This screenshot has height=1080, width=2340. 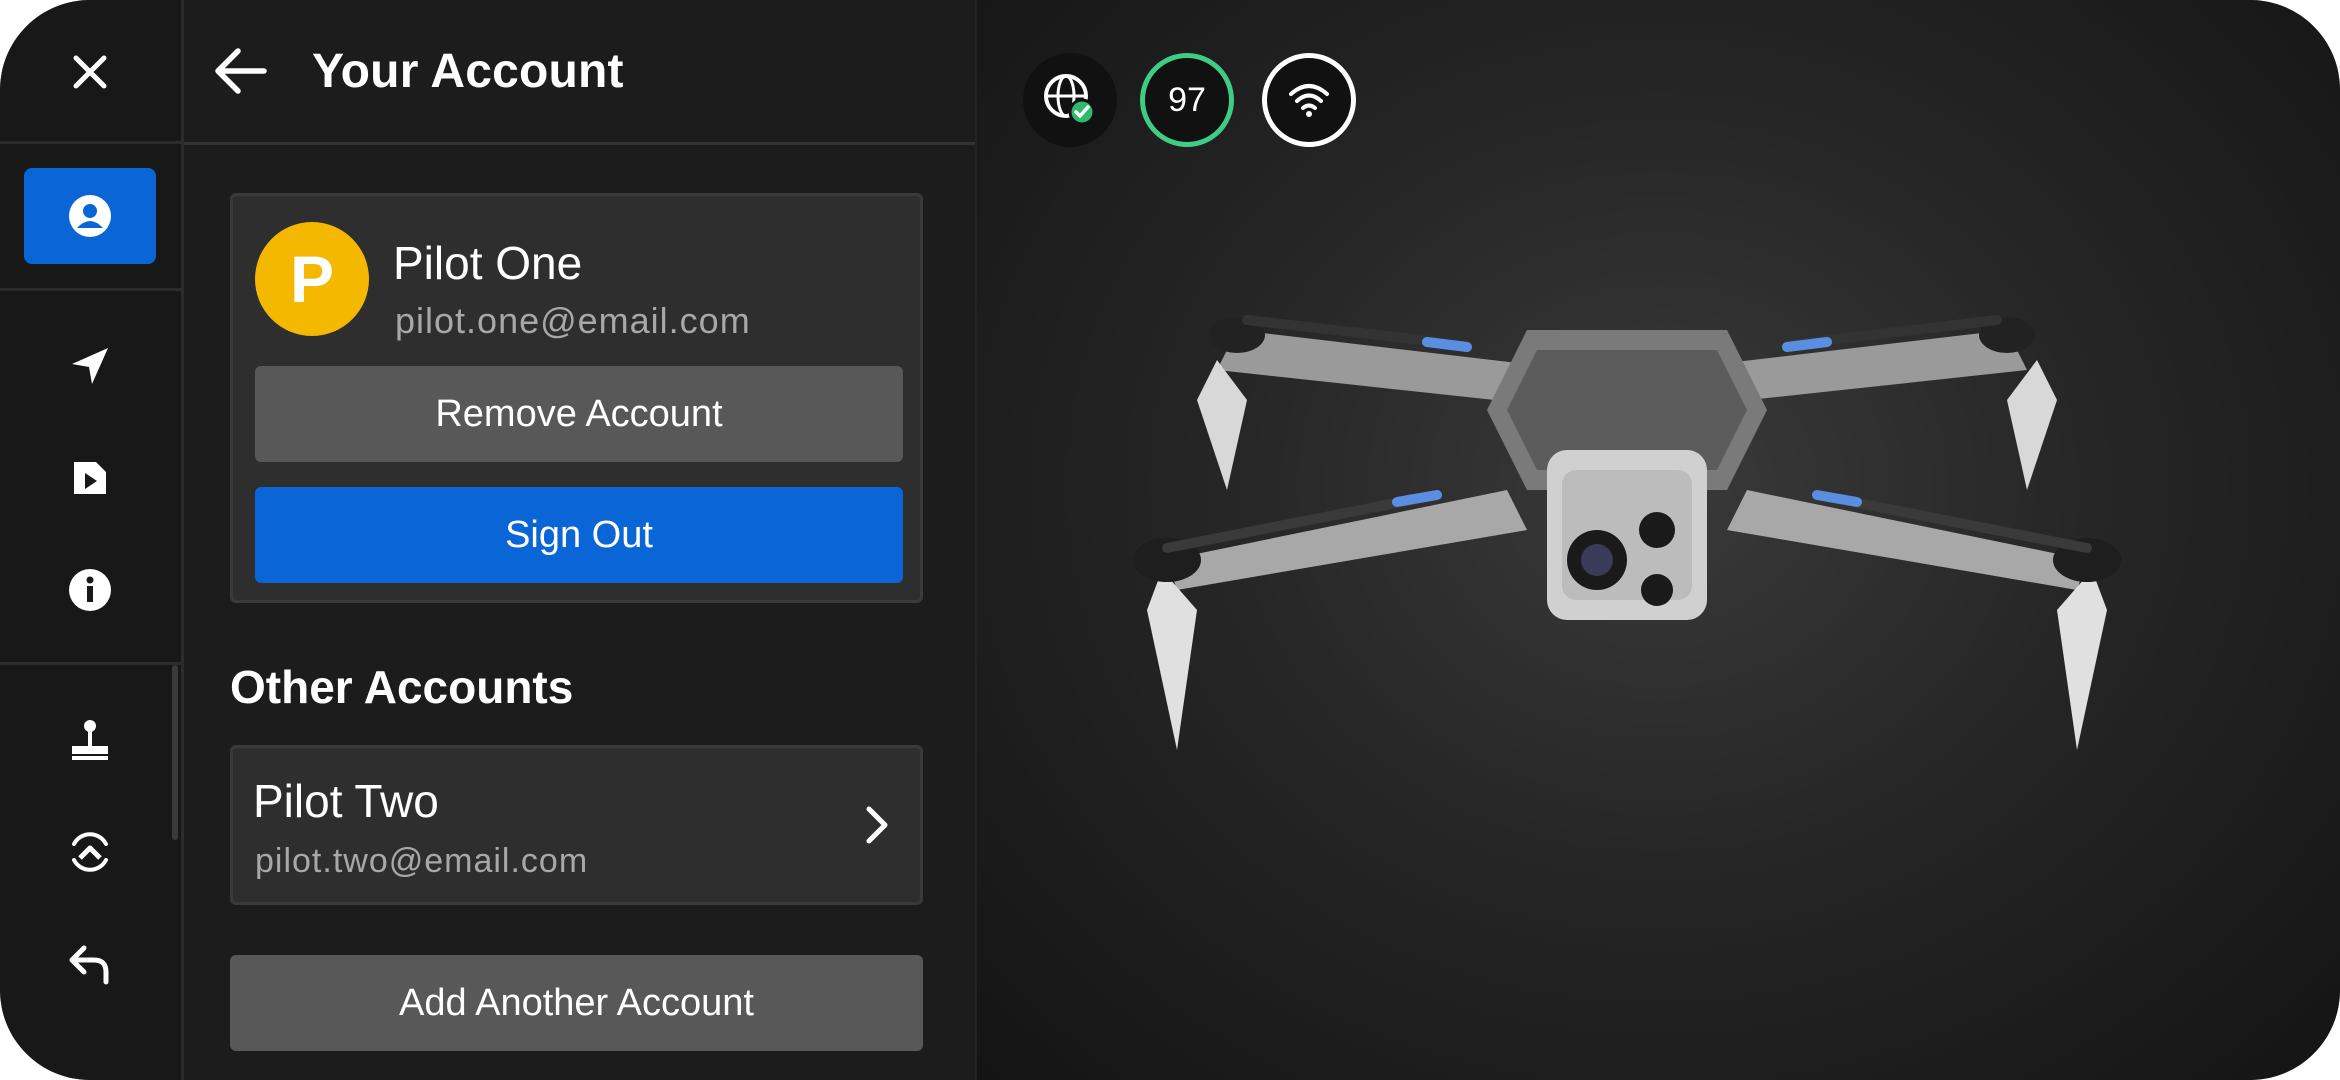 I want to click on joystick-icon, so click(x=90, y=740).